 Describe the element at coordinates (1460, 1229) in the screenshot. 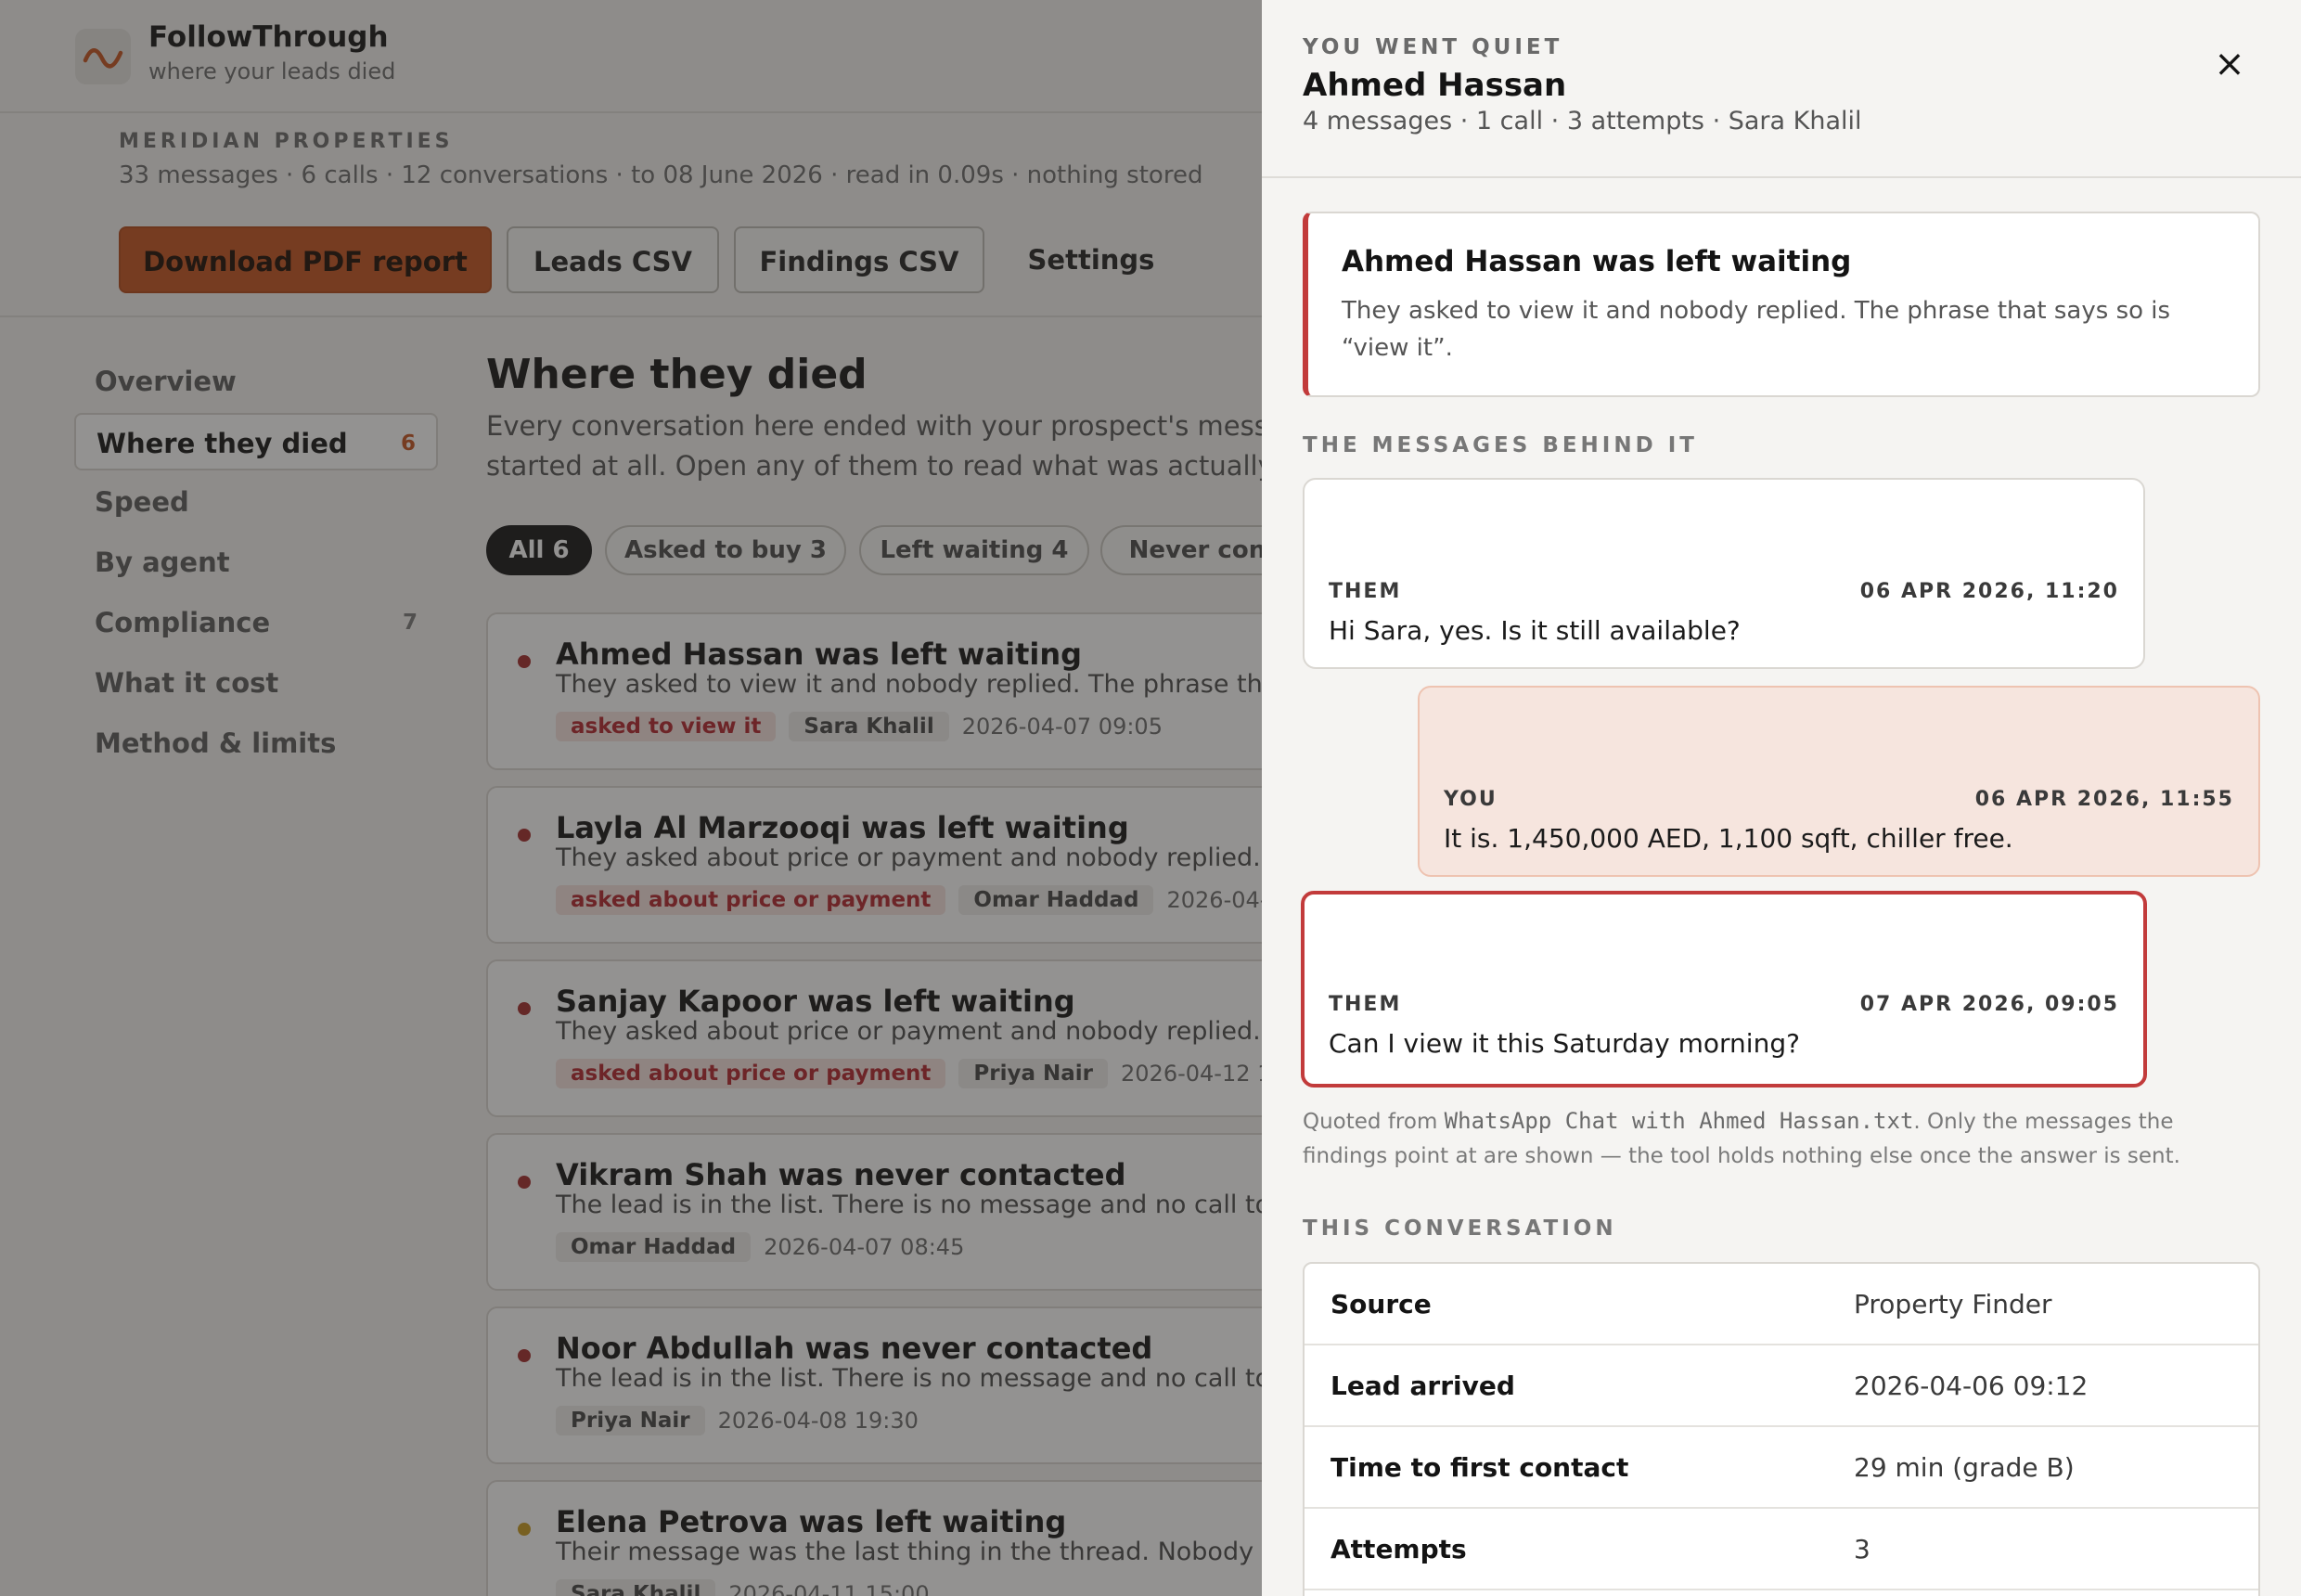

I see `conversation-section-label: THIS CONVERSATION` at that location.